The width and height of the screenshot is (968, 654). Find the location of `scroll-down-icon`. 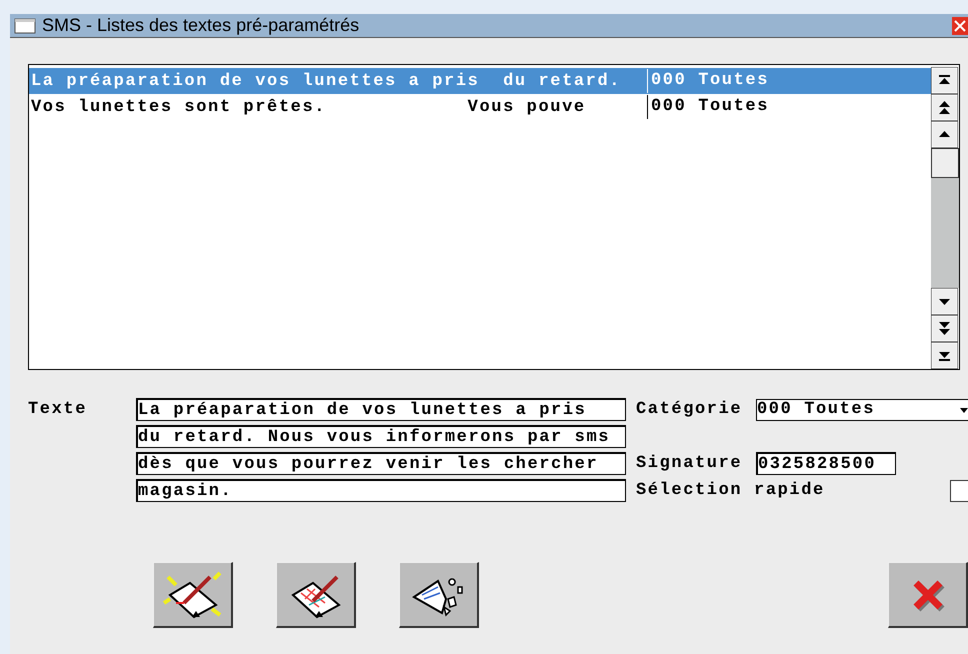

scroll-down-icon is located at coordinates (944, 301).